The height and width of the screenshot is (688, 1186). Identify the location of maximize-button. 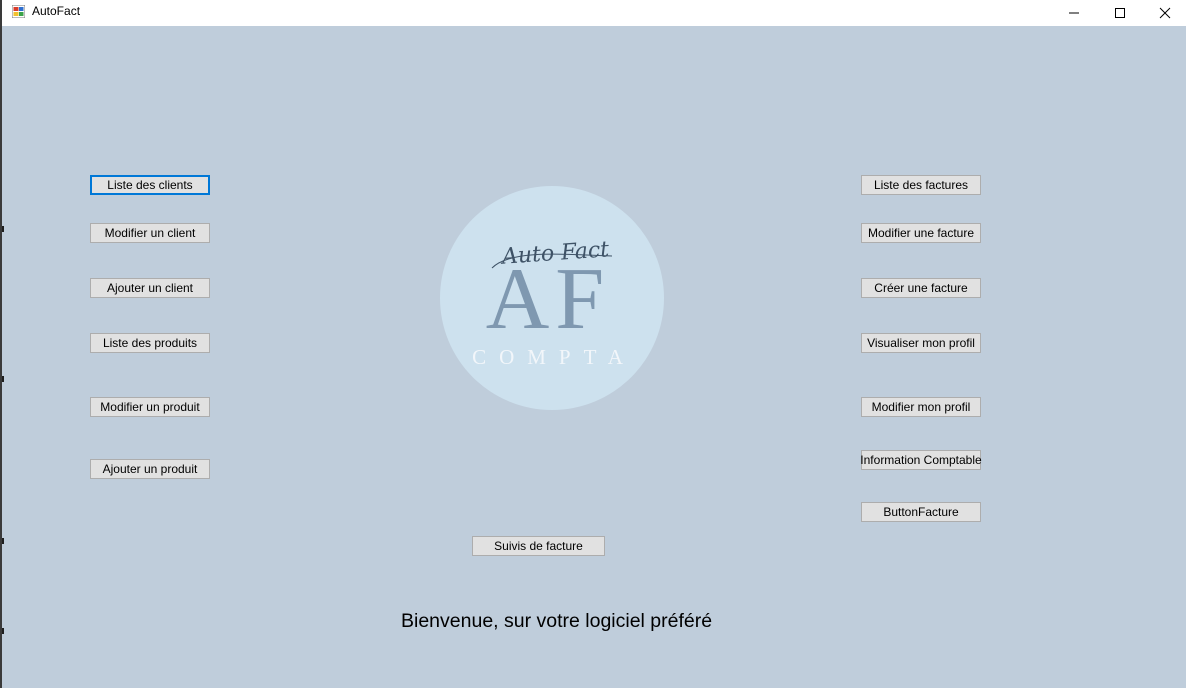
(1120, 13).